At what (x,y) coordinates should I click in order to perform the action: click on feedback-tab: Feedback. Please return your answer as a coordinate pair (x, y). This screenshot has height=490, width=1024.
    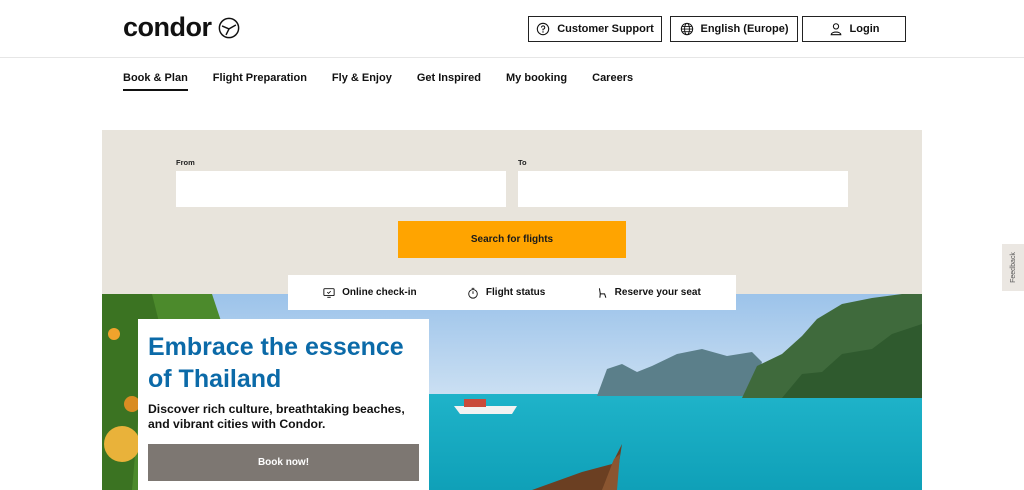
    Looking at the image, I should click on (1013, 267).